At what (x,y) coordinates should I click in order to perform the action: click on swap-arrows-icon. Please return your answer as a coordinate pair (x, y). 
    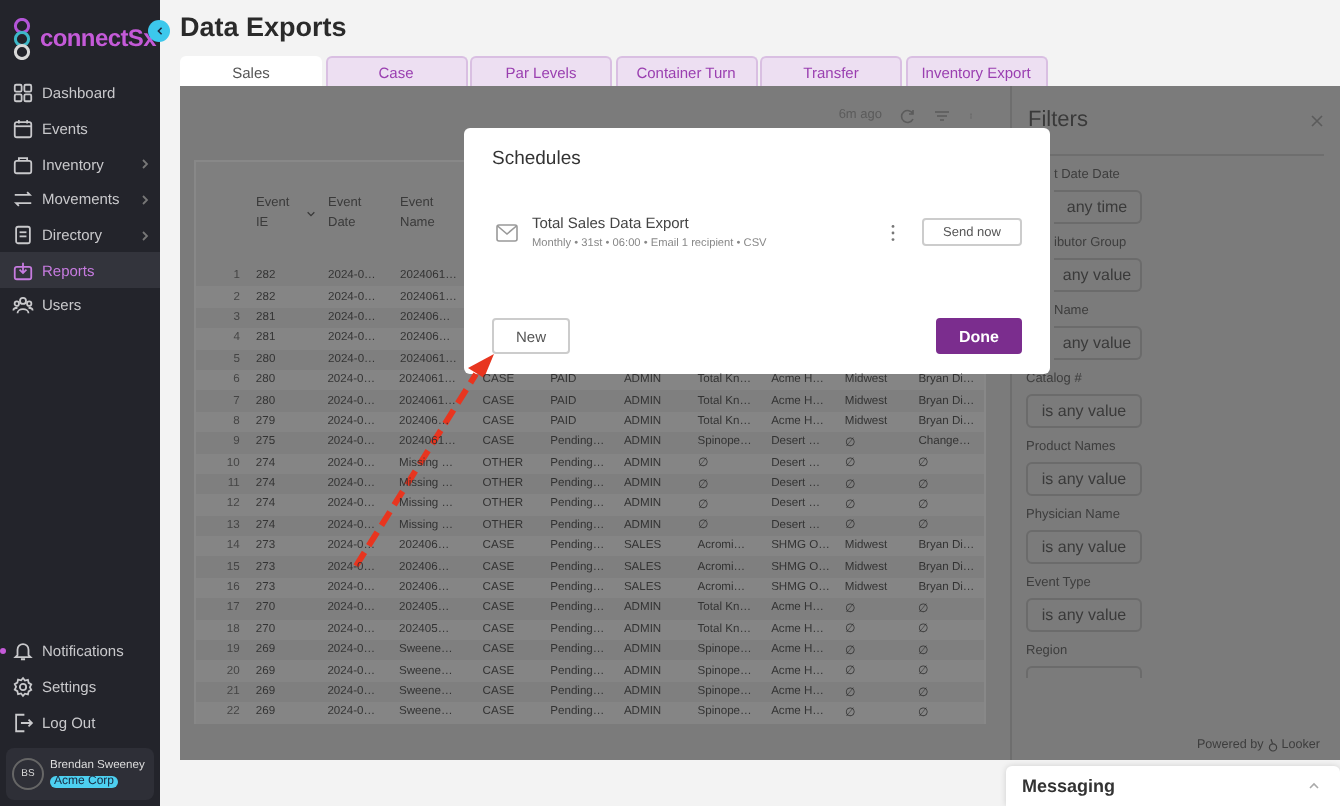
    Looking at the image, I should click on (23, 199).